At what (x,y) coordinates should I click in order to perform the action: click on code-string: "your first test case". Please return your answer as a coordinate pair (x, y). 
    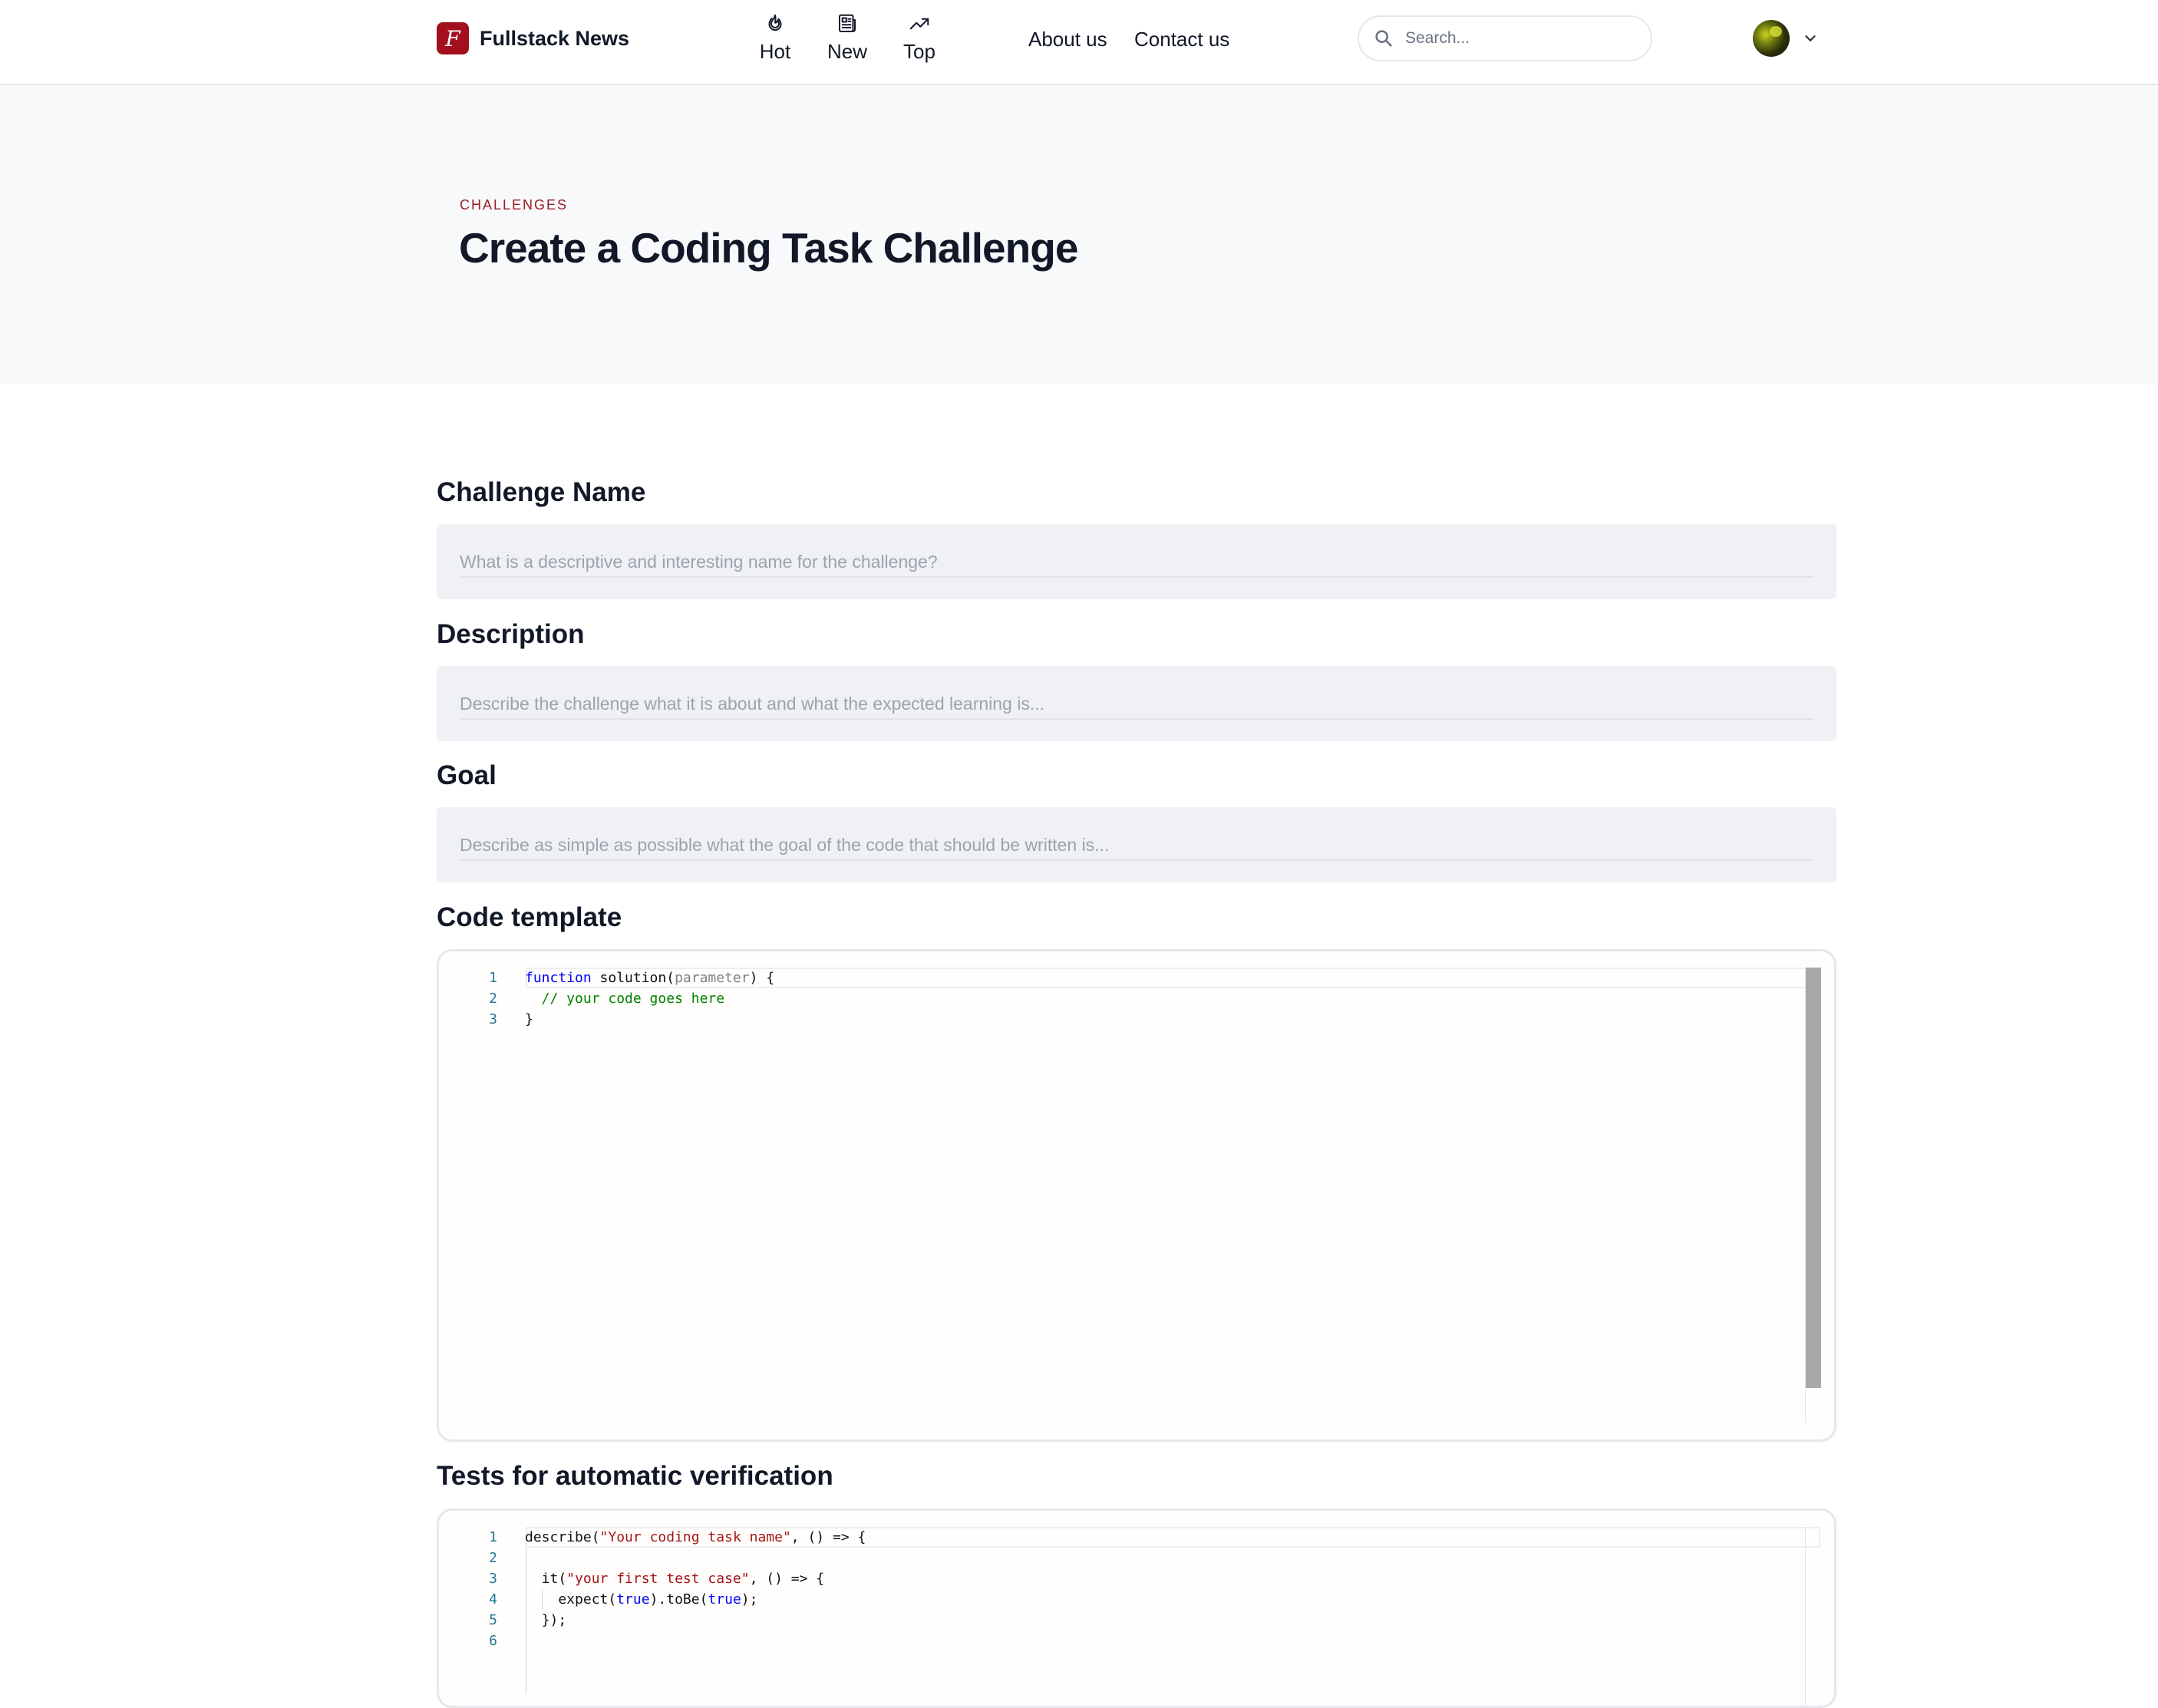
    Looking at the image, I should click on (658, 1579).